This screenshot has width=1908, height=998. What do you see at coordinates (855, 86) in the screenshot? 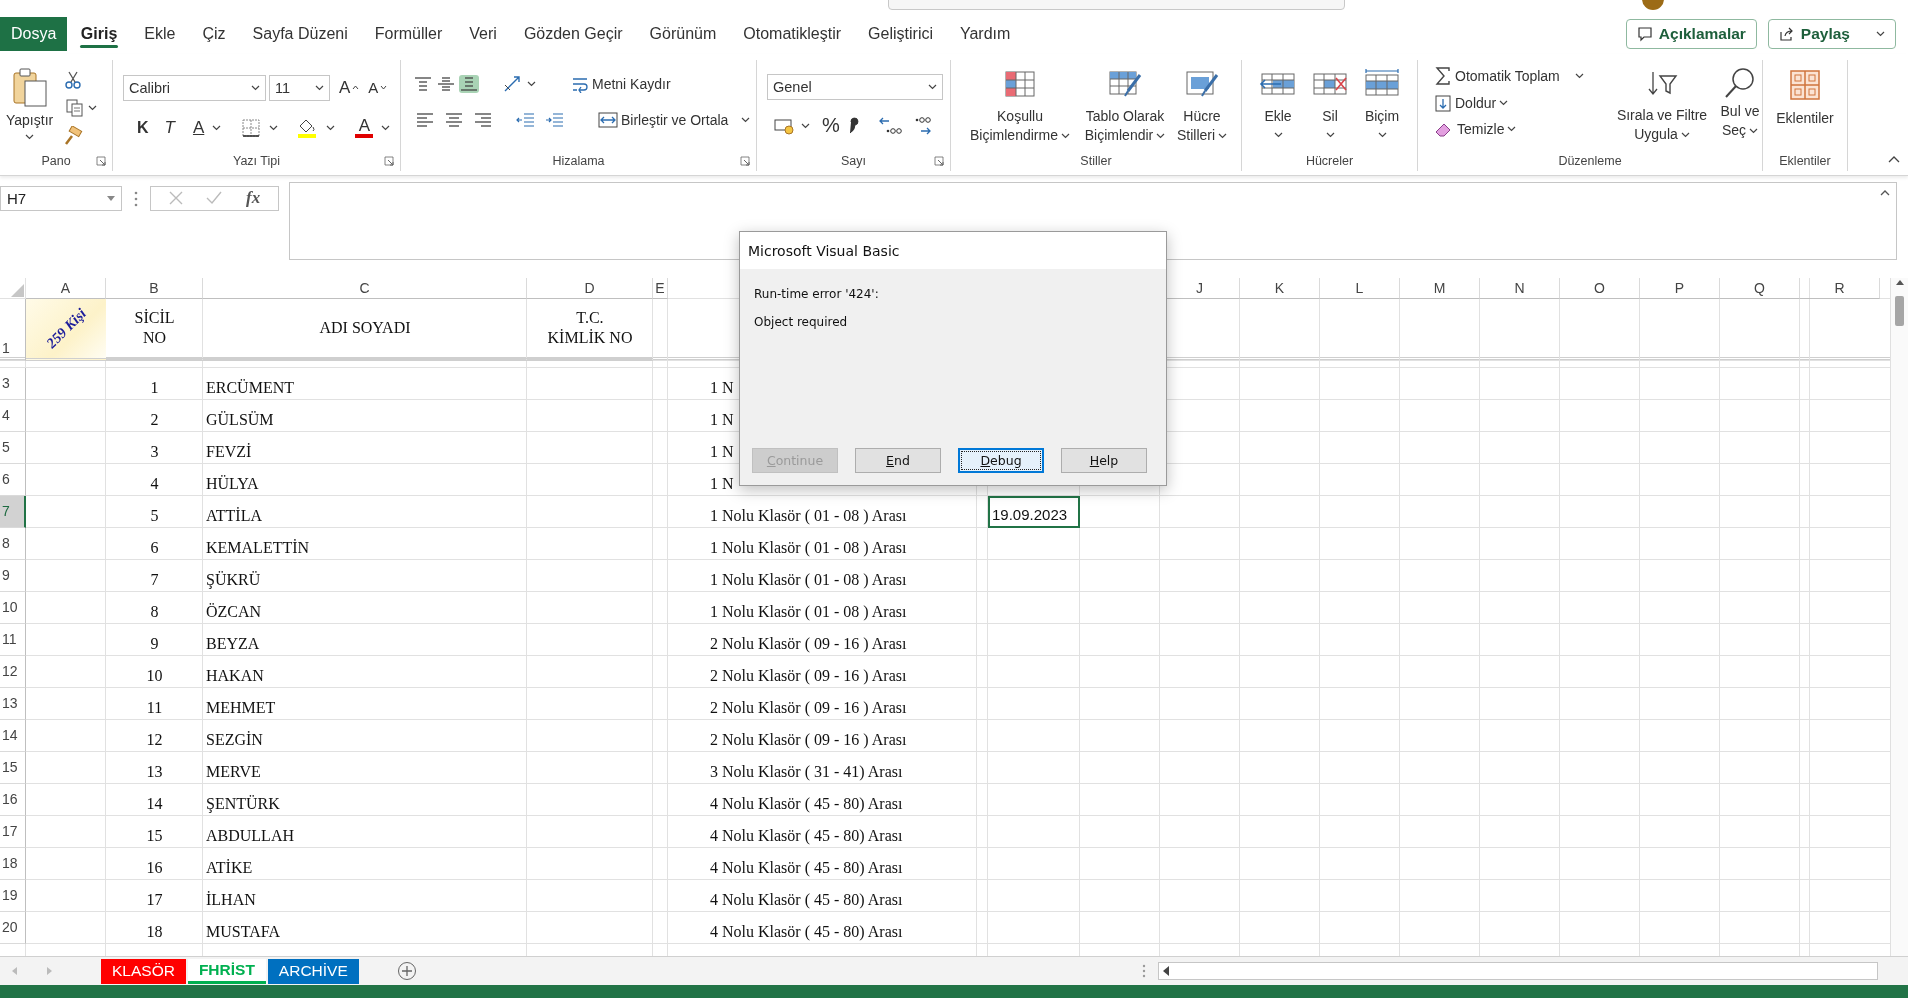
I see `number-format-field: Genel` at bounding box center [855, 86].